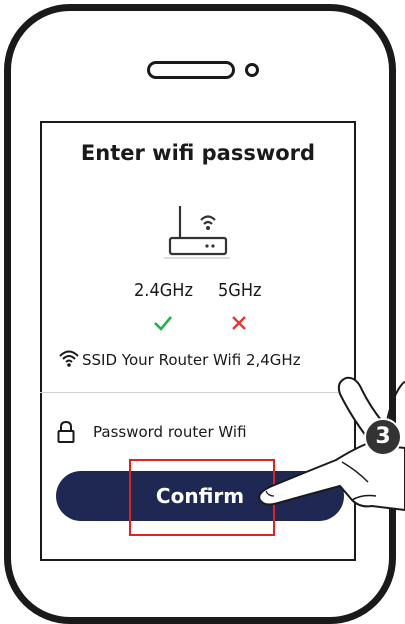  I want to click on cross-icon, so click(239, 323).